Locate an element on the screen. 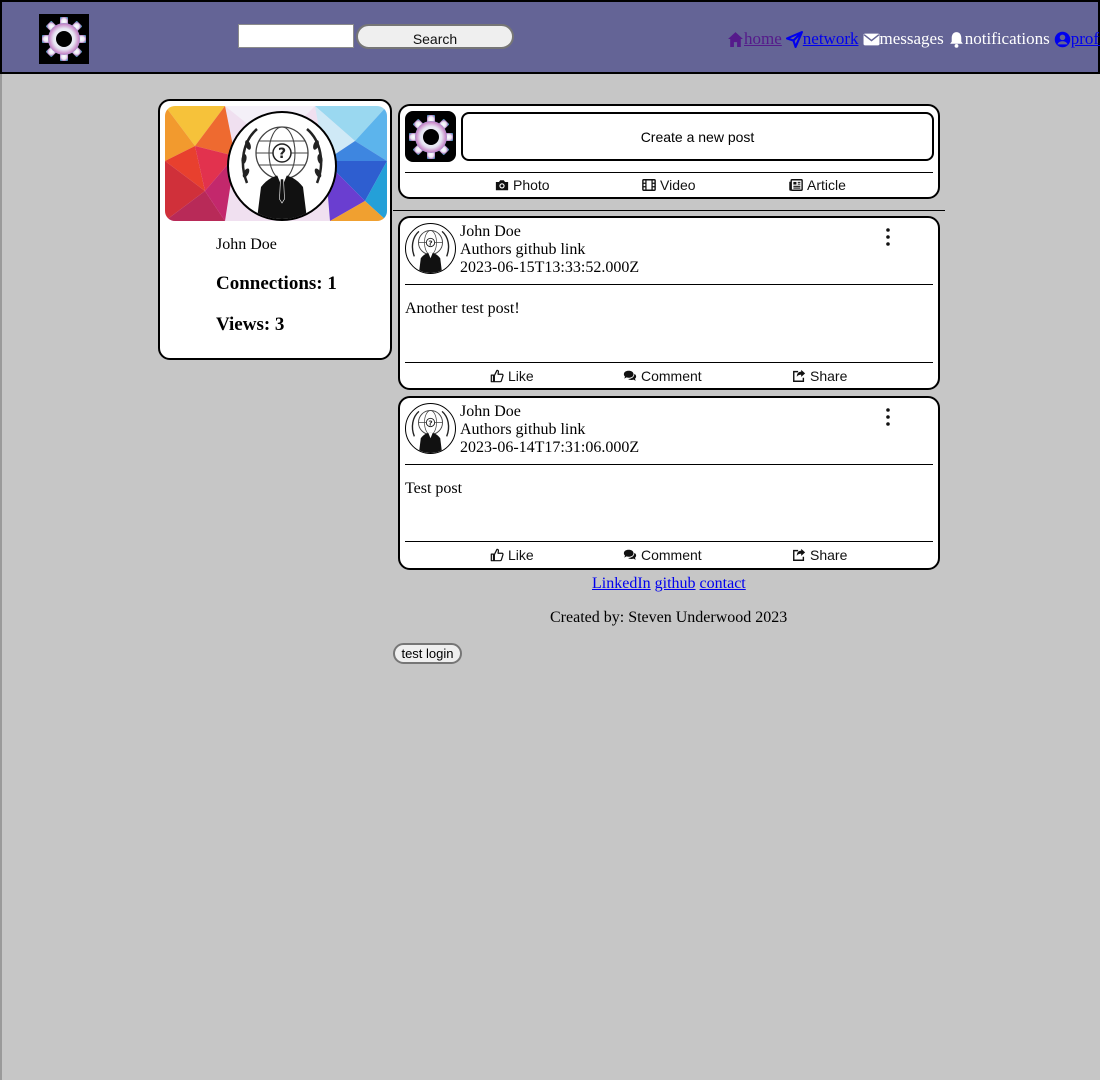  user-circle-icon is located at coordinates (1062, 39).